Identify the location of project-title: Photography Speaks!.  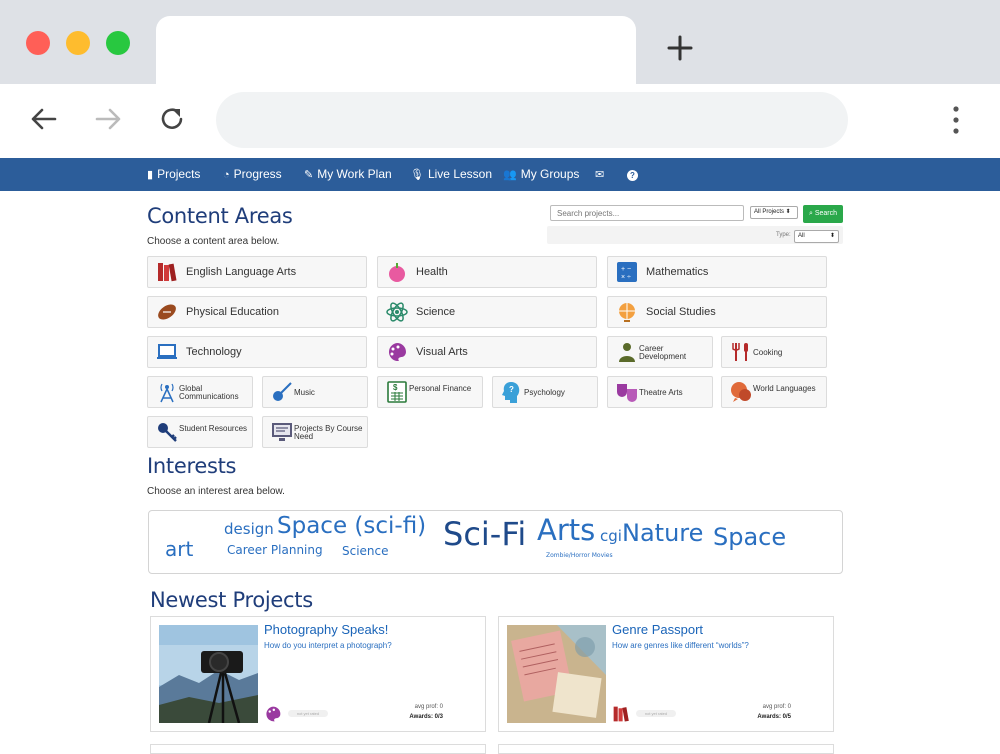
(326, 629).